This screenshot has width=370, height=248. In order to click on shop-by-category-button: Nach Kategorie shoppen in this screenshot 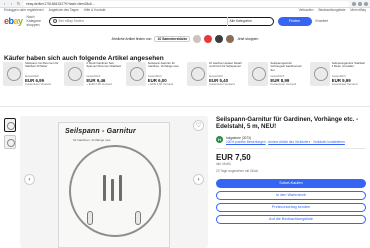, I will do `click(36, 21)`.